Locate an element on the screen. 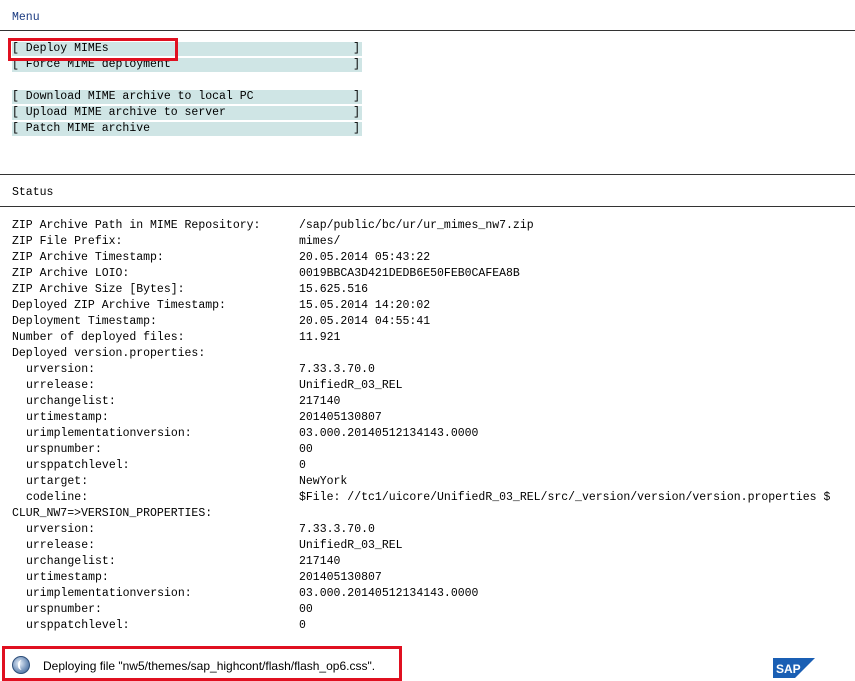 The height and width of the screenshot is (681, 855). status-value: 20.05.2014 04:55:41 is located at coordinates (365, 321).